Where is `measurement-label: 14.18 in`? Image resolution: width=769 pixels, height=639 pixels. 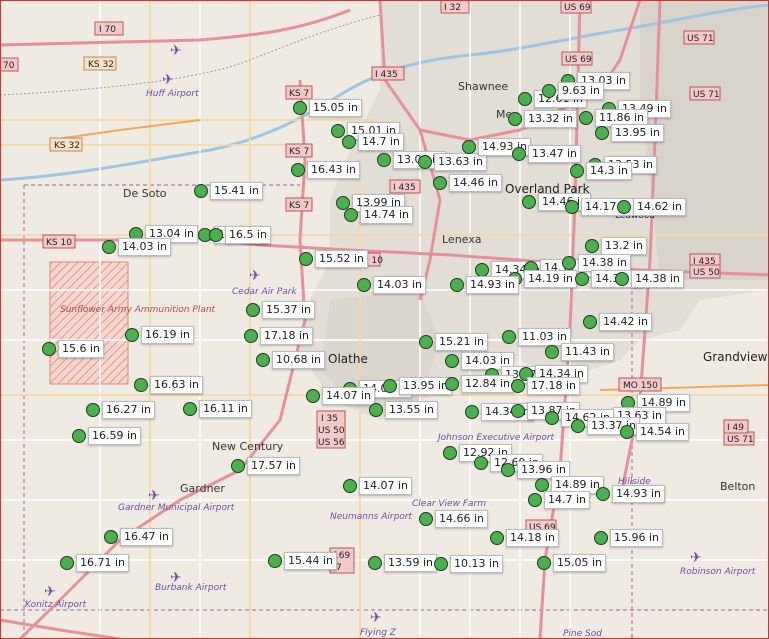
measurement-label: 14.18 in is located at coordinates (533, 538).